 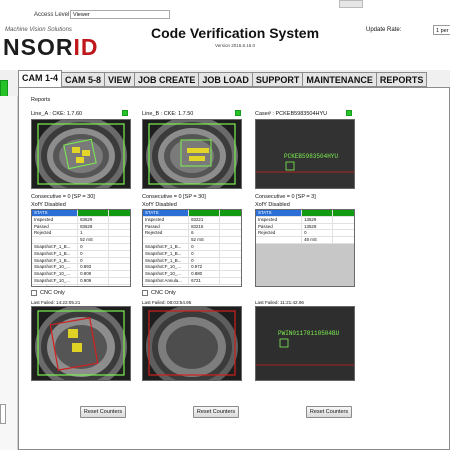 What do you see at coordinates (93, 280) in the screenshot?
I see `stats-row-value: 0.909` at bounding box center [93, 280].